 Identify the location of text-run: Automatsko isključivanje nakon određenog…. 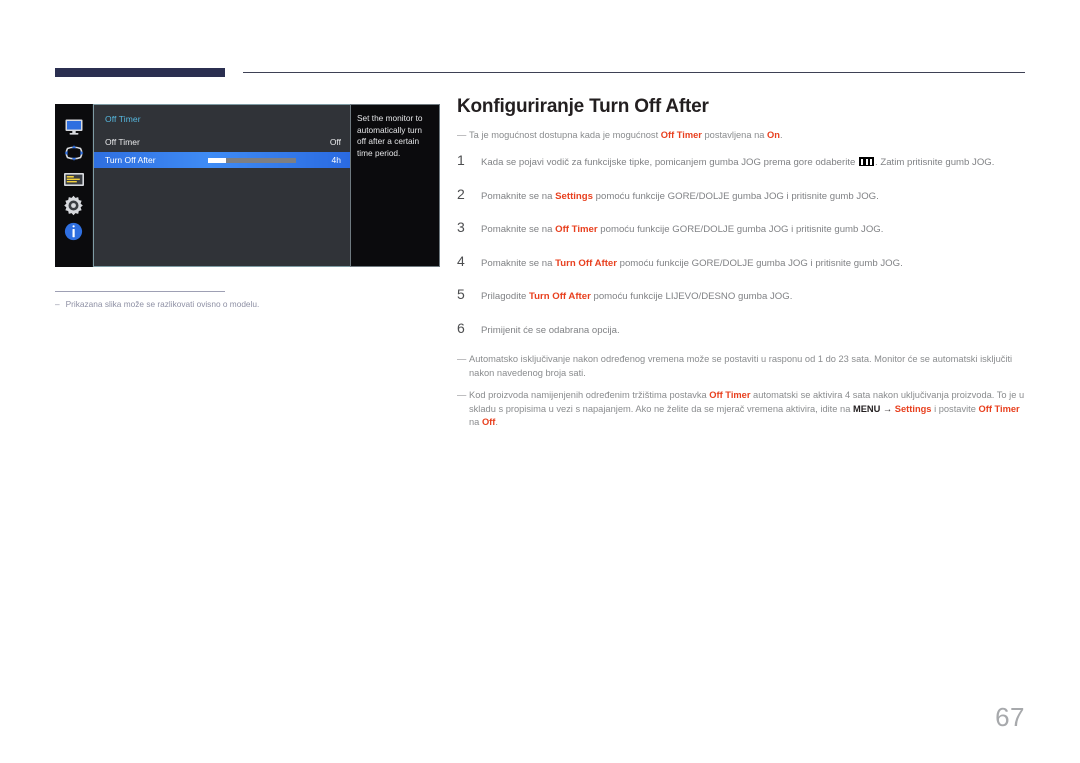
(741, 366).